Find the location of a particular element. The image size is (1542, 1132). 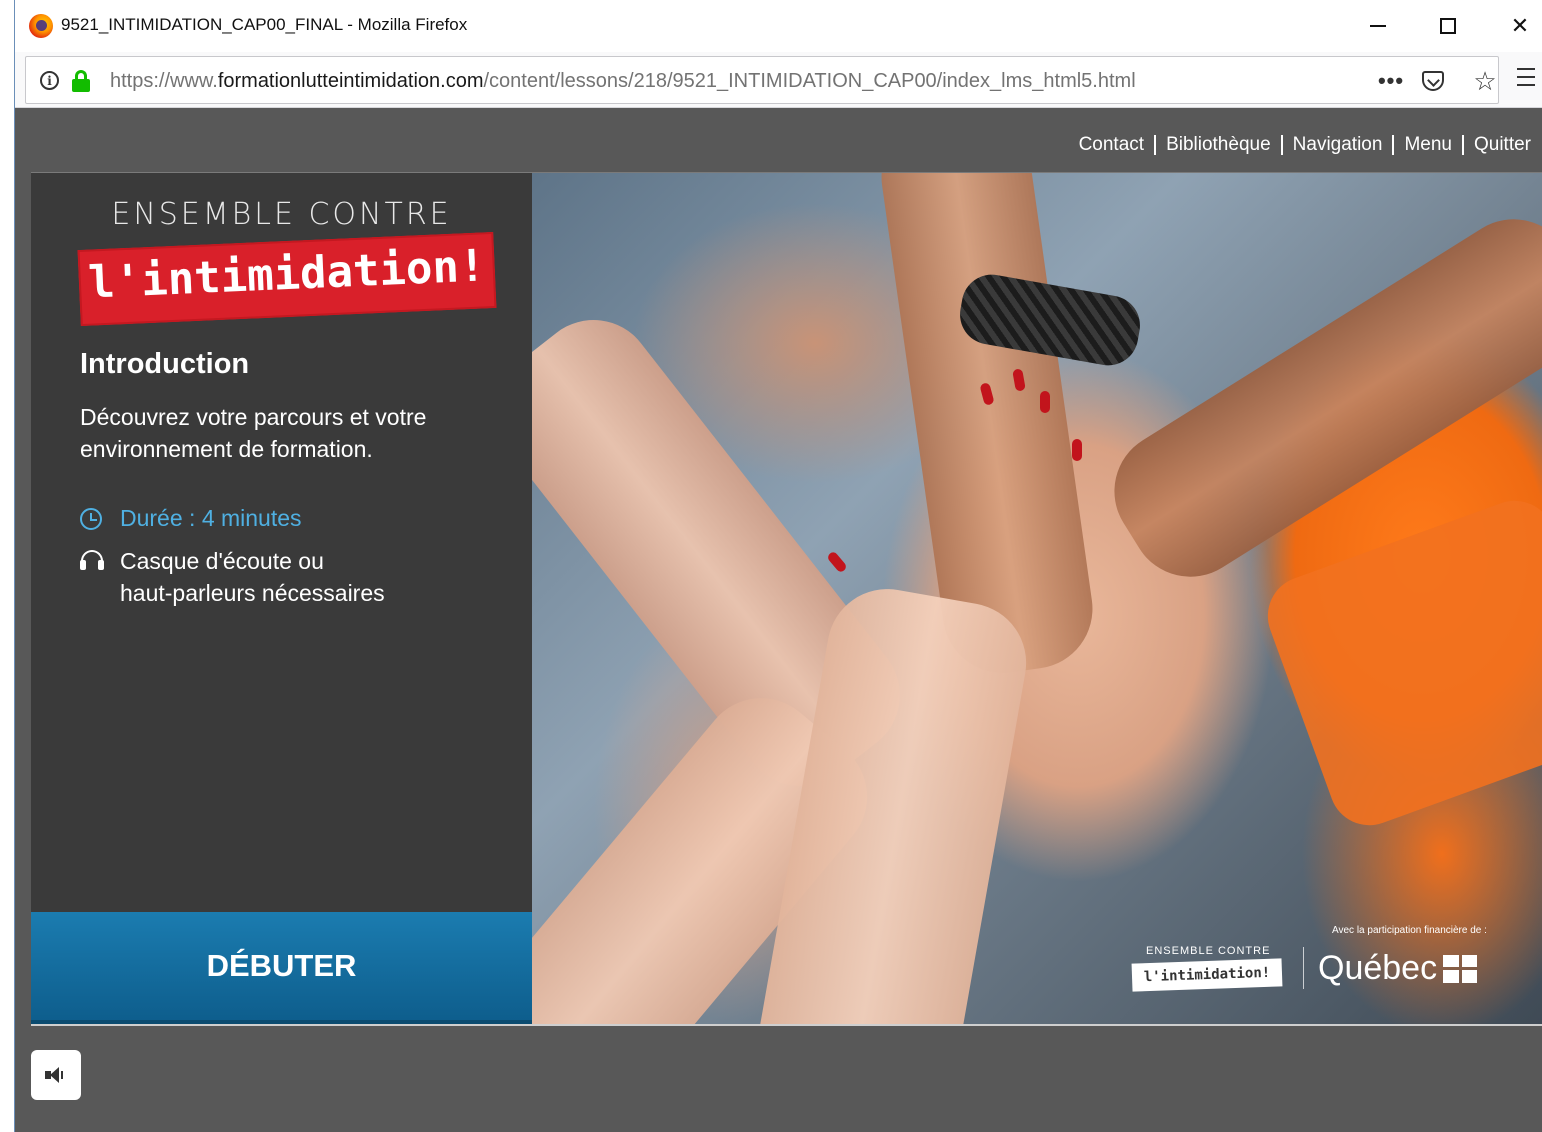

hamburger-menu-icon is located at coordinates (1527, 77).